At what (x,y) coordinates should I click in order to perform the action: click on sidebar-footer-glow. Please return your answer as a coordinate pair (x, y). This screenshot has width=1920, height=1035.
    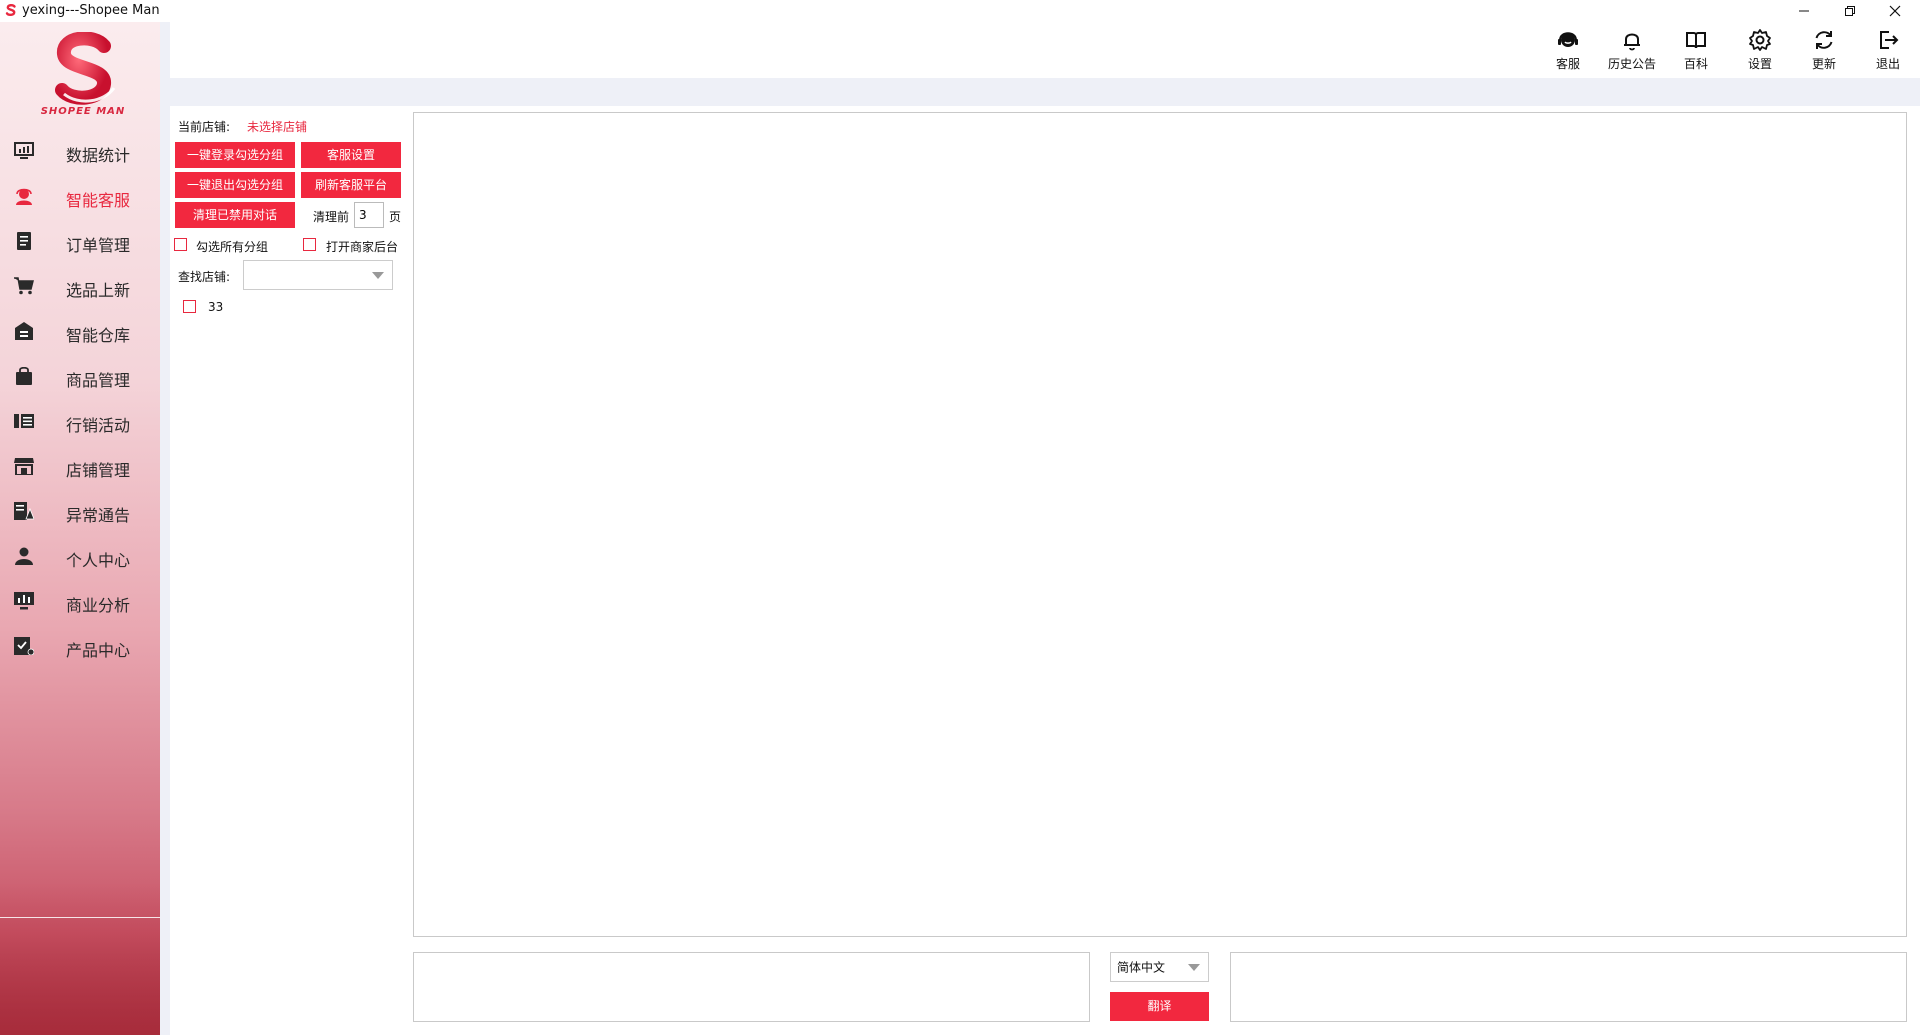
    Looking at the image, I should click on (80, 958).